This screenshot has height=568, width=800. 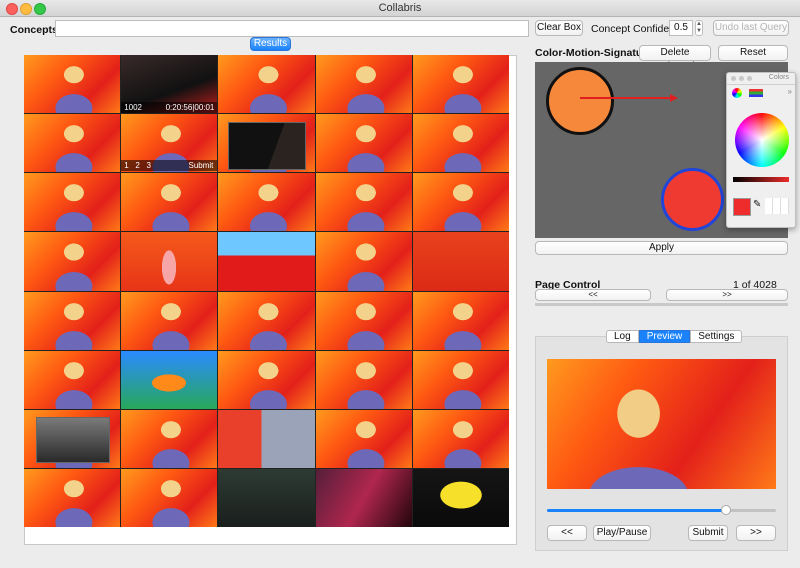 I want to click on results-tab: Results, so click(x=270, y=44).